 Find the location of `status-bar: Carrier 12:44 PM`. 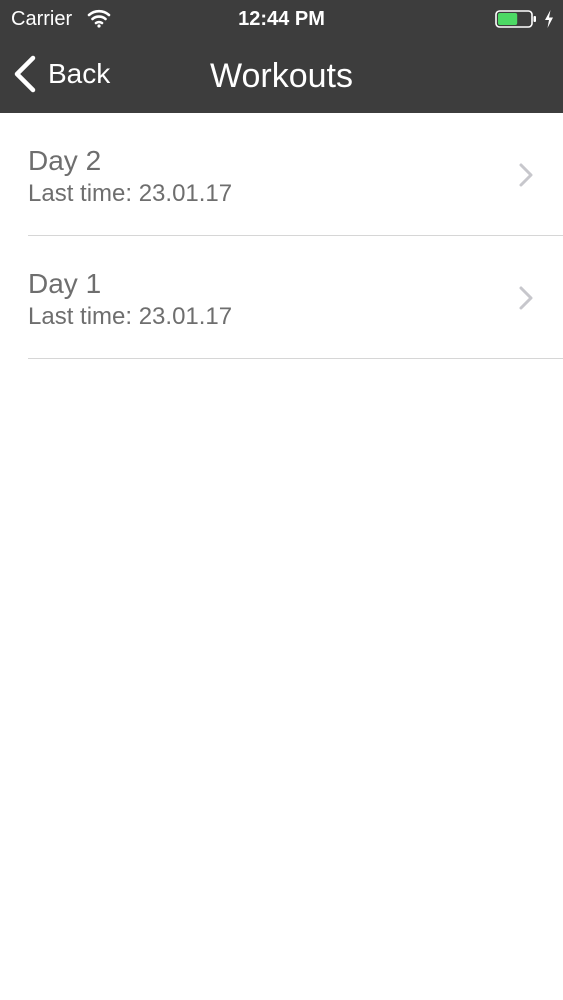

status-bar: Carrier 12:44 PM is located at coordinates (281, 19).